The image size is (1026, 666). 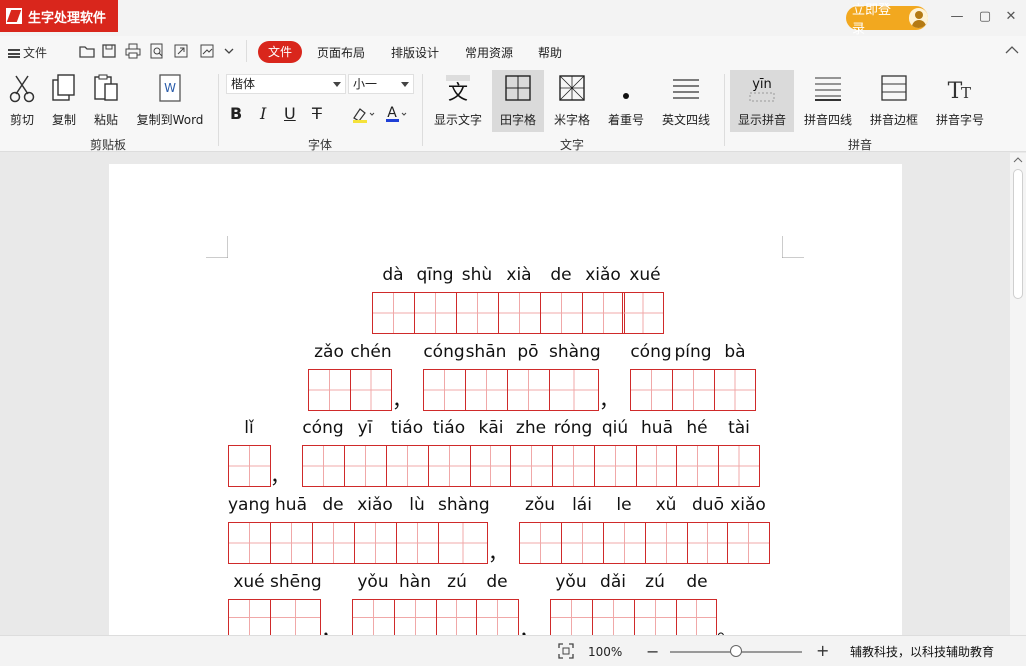 I want to click on pinyin-border-button: 拼音边框, so click(x=894, y=100).